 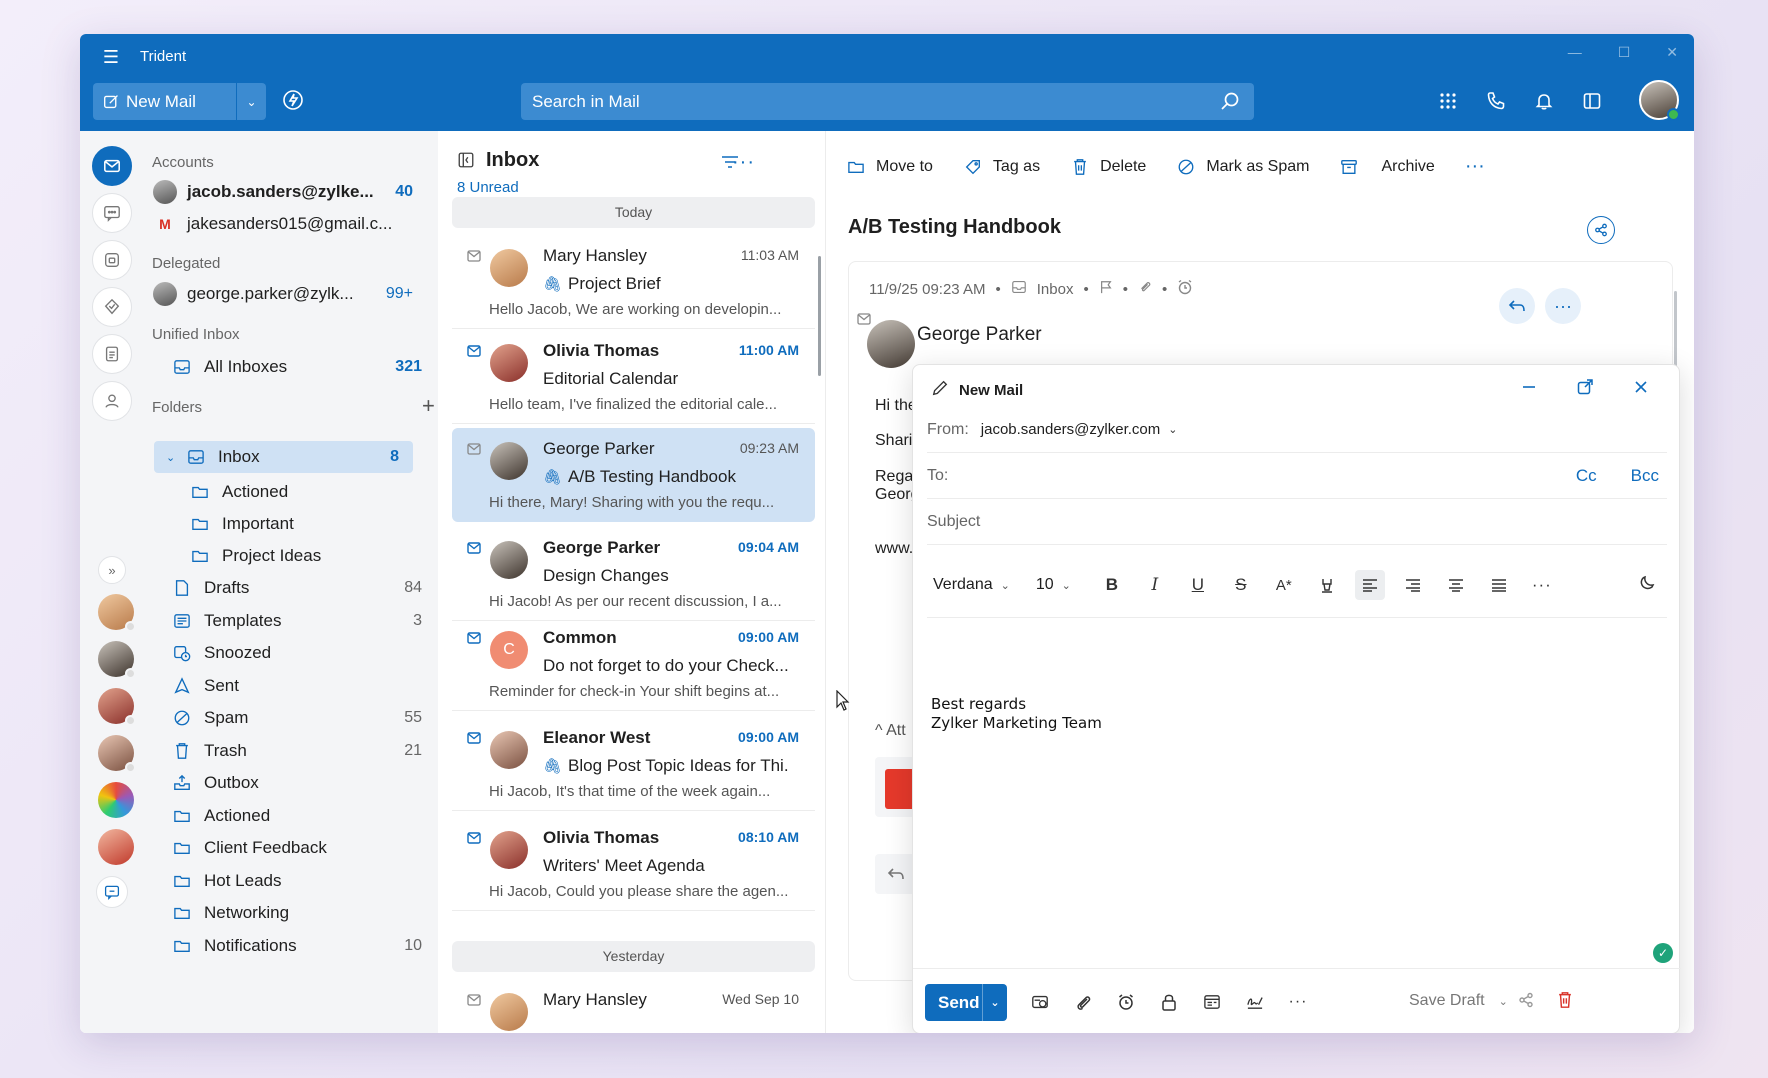 I want to click on strikethrough-icon: S, so click(x=1241, y=585).